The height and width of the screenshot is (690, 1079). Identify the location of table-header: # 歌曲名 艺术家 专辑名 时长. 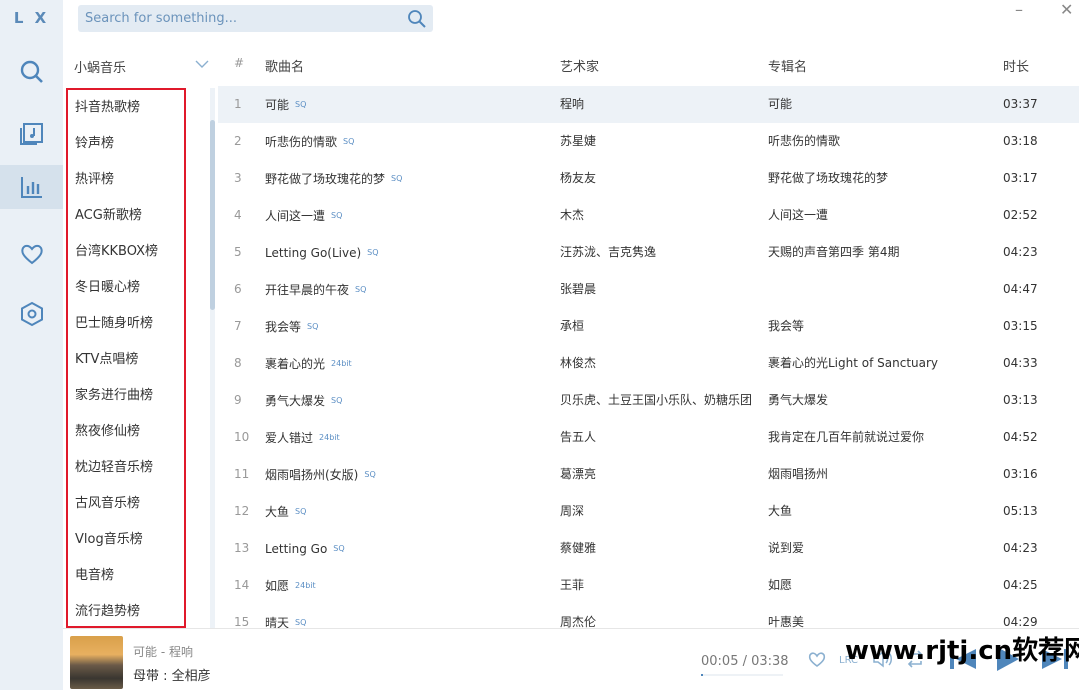
(648, 66).